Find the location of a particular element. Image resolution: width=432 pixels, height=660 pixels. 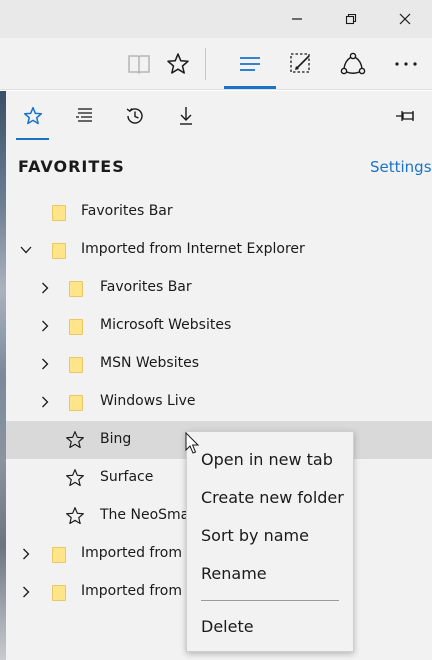

menu-item-label: Open in new tab is located at coordinates (267, 459).